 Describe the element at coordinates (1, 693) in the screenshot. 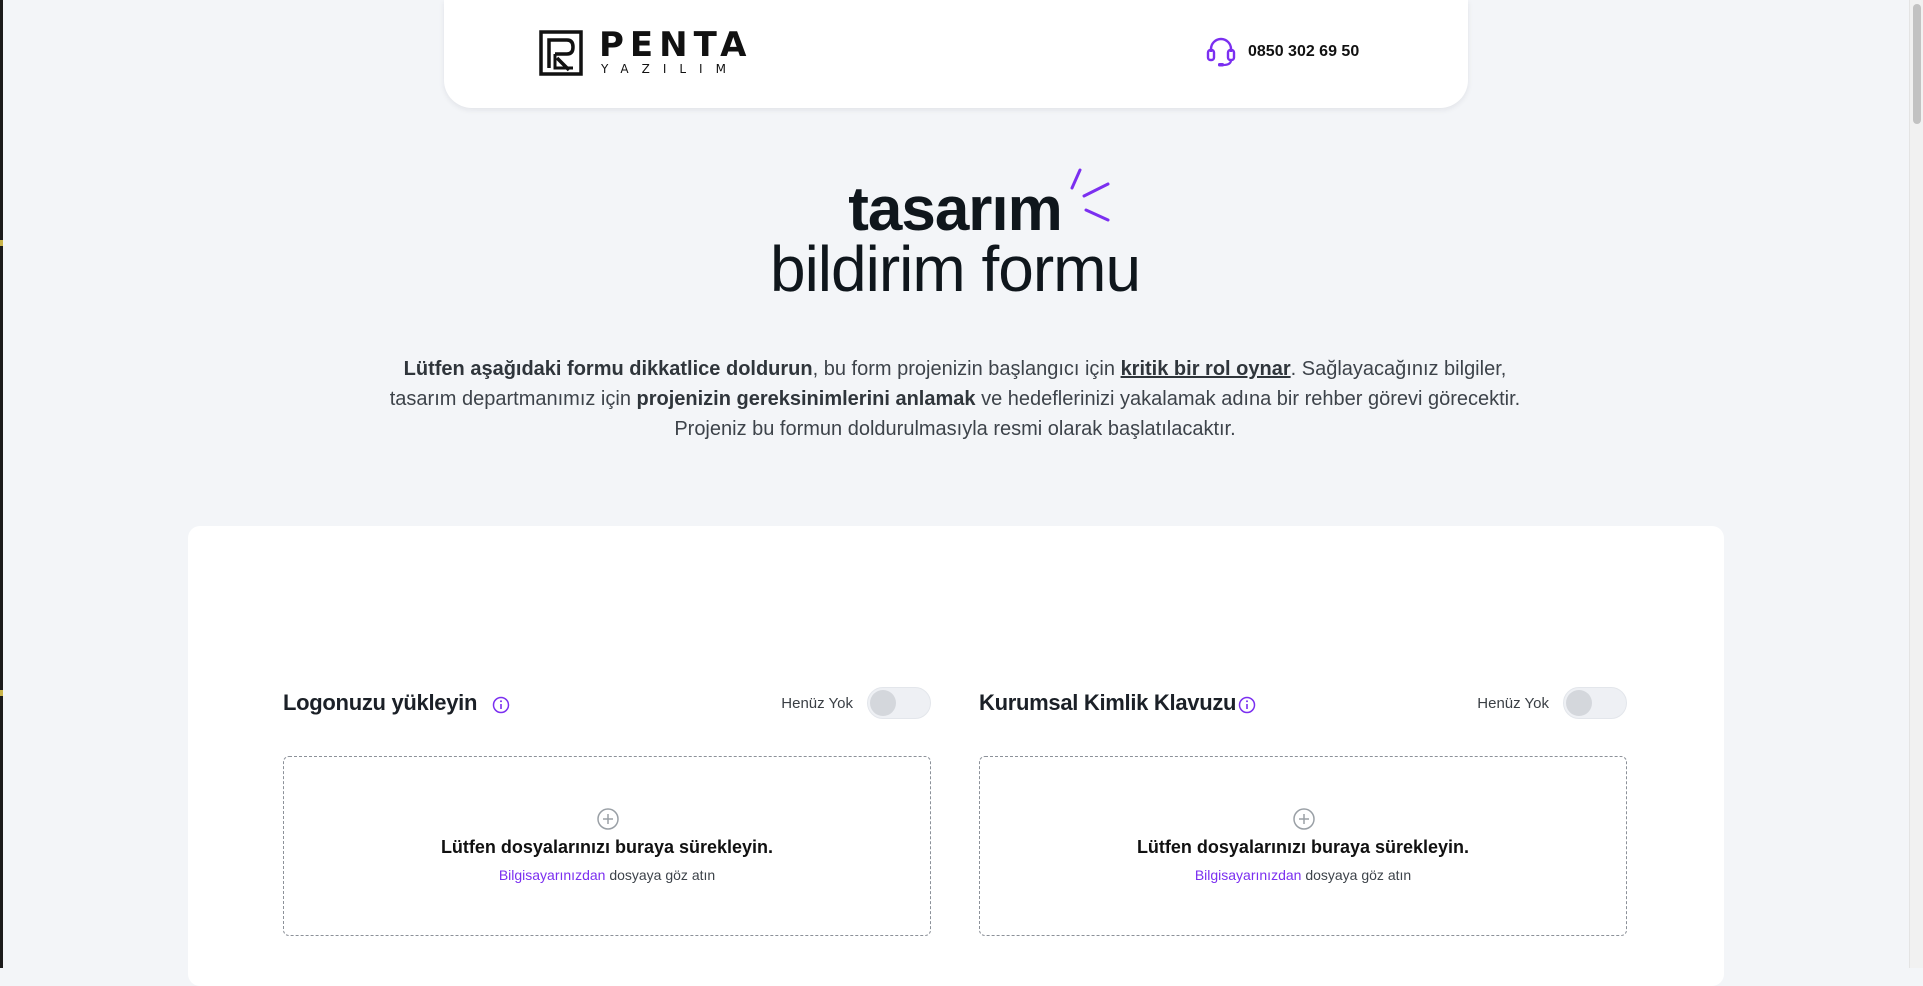

I see `edge-marker` at that location.